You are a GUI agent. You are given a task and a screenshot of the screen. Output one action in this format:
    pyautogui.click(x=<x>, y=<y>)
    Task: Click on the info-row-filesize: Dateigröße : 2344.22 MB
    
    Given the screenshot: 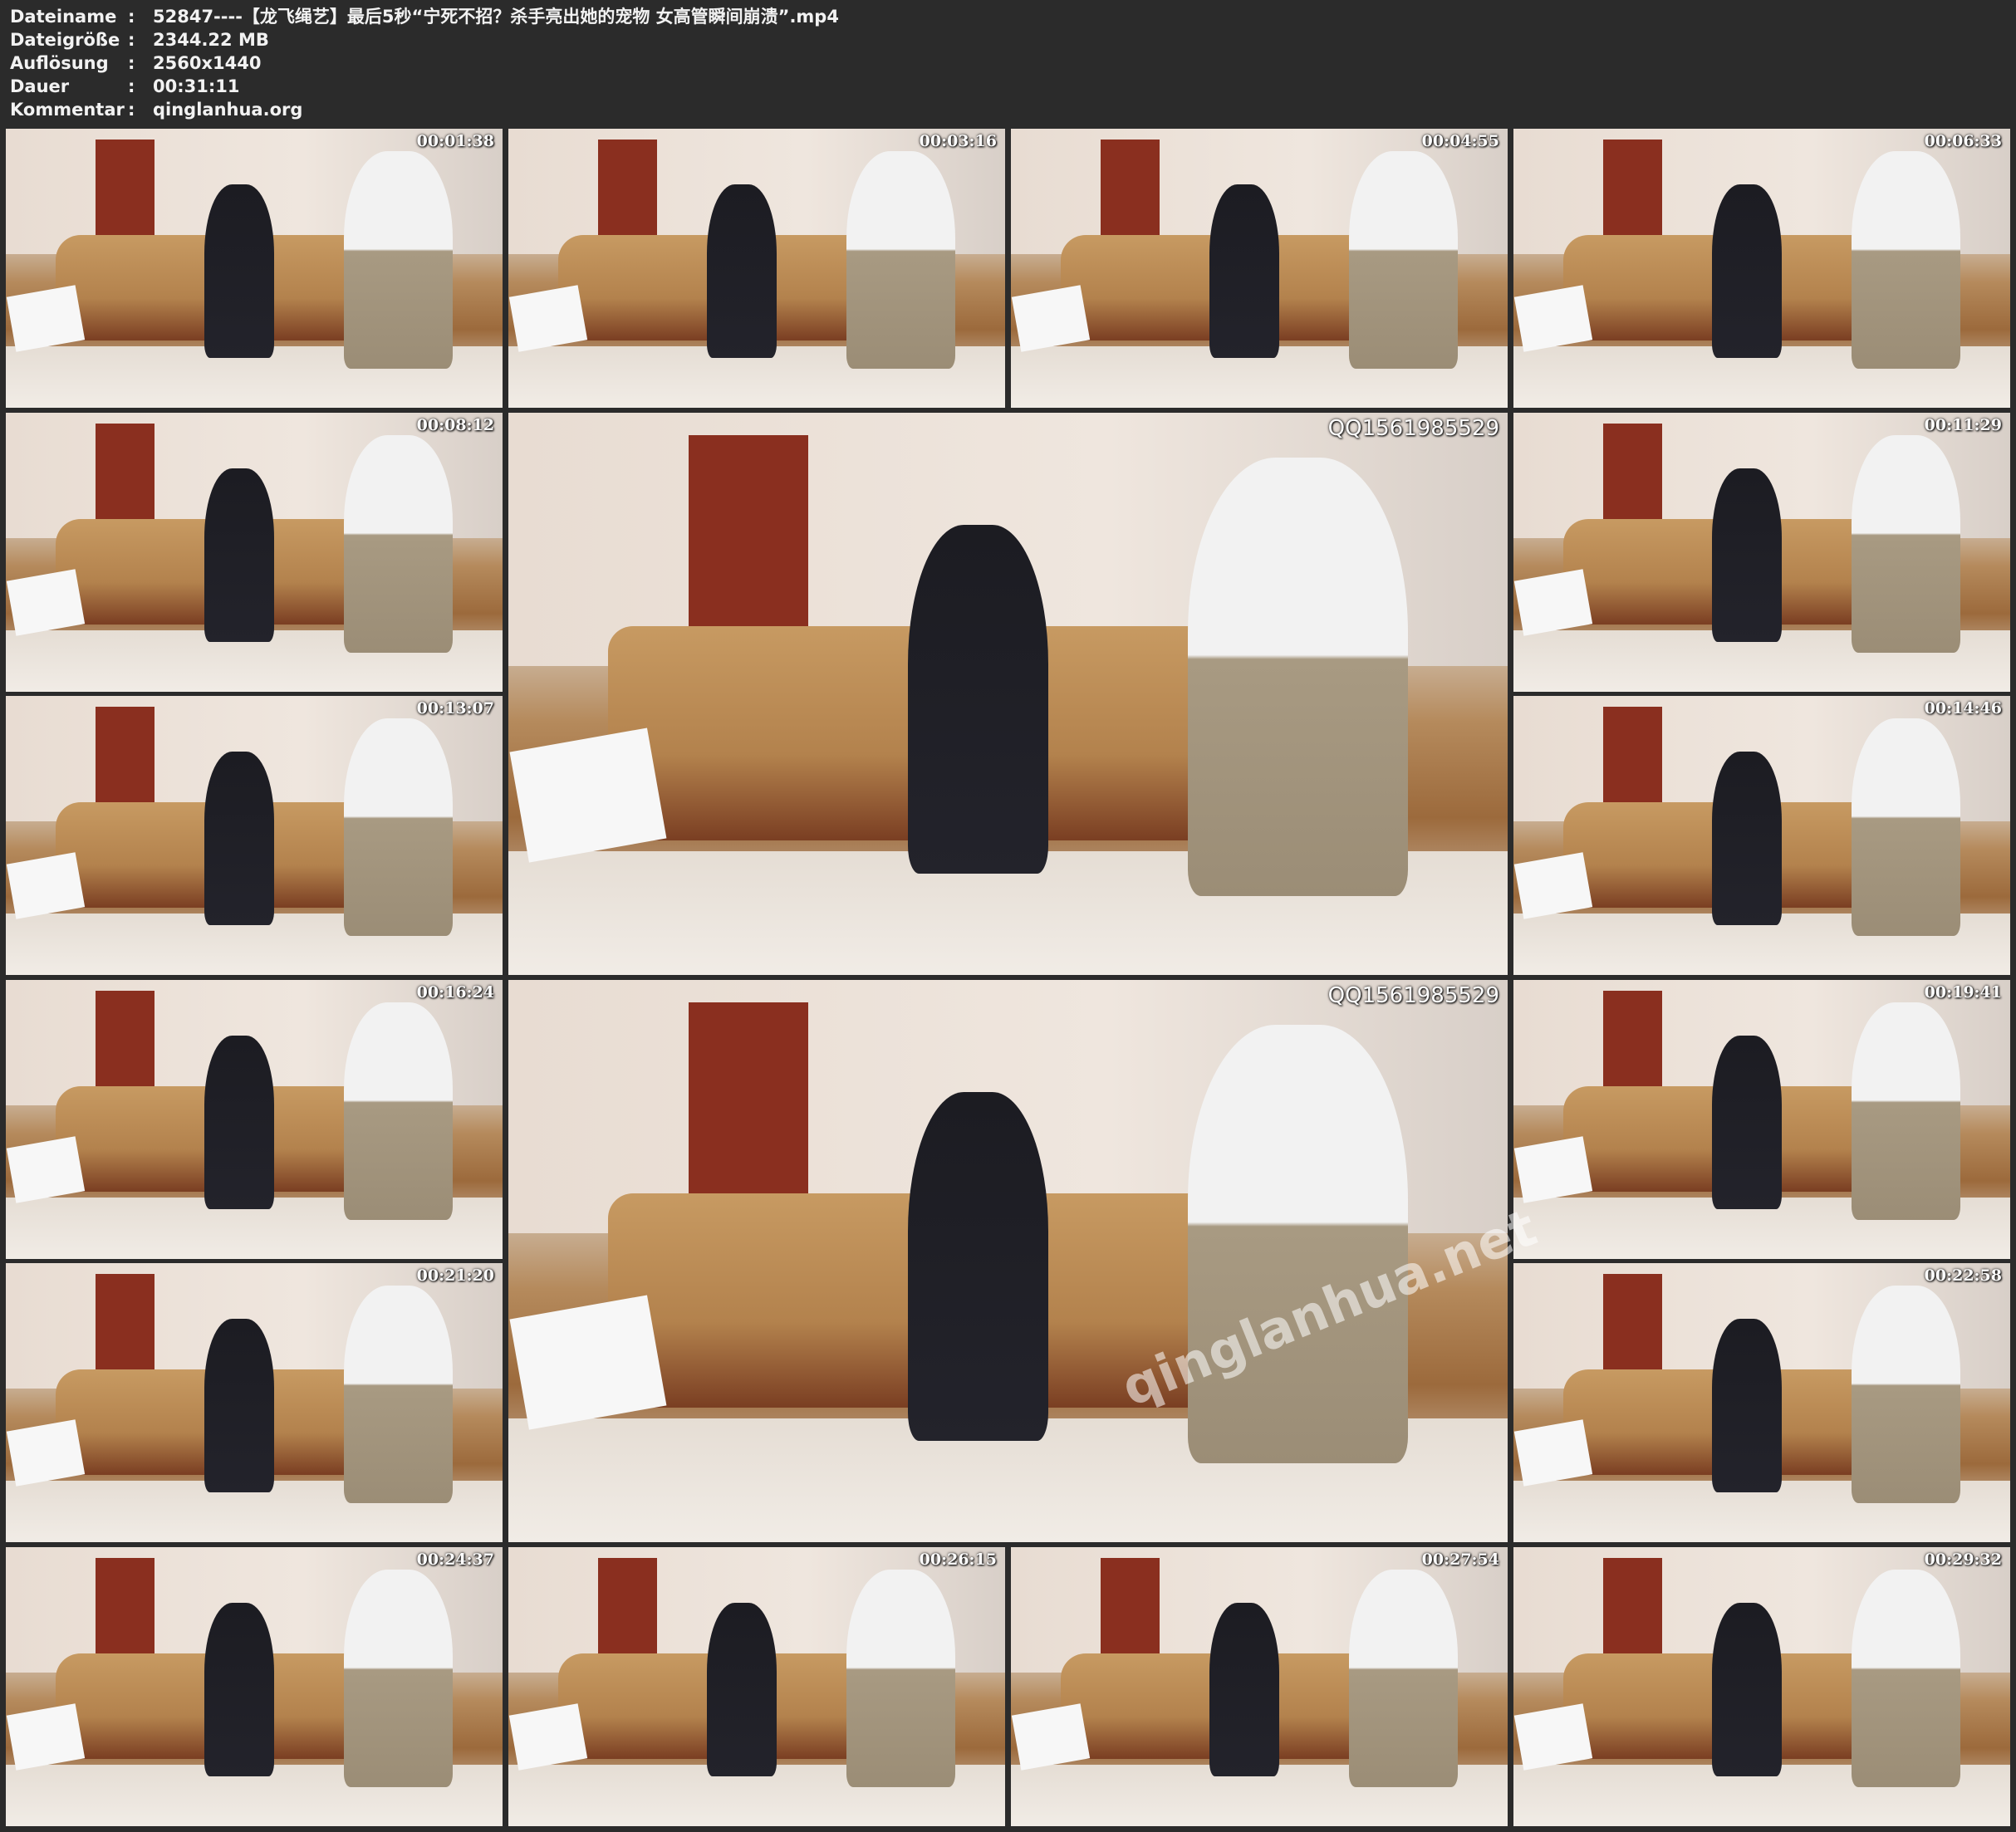 What is the action you would take?
    pyautogui.click(x=424, y=39)
    